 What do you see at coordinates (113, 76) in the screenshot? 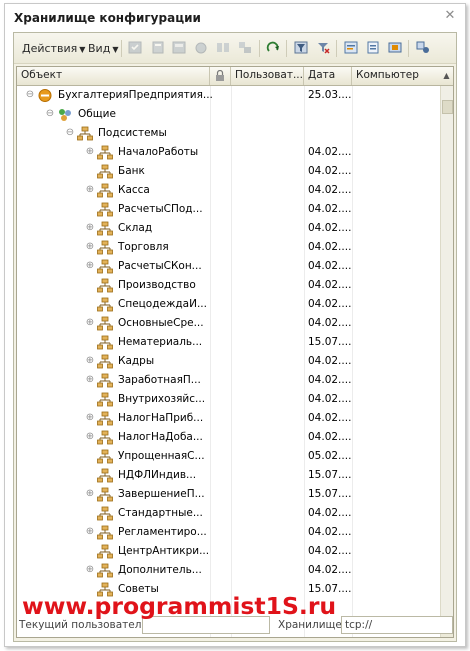
I see `column-header-object: Объект` at bounding box center [113, 76].